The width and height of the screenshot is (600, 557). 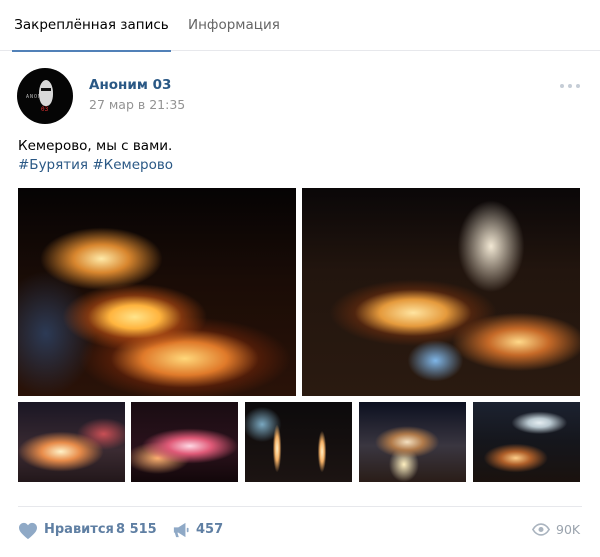 I want to click on more-options-button, so click(x=571, y=86).